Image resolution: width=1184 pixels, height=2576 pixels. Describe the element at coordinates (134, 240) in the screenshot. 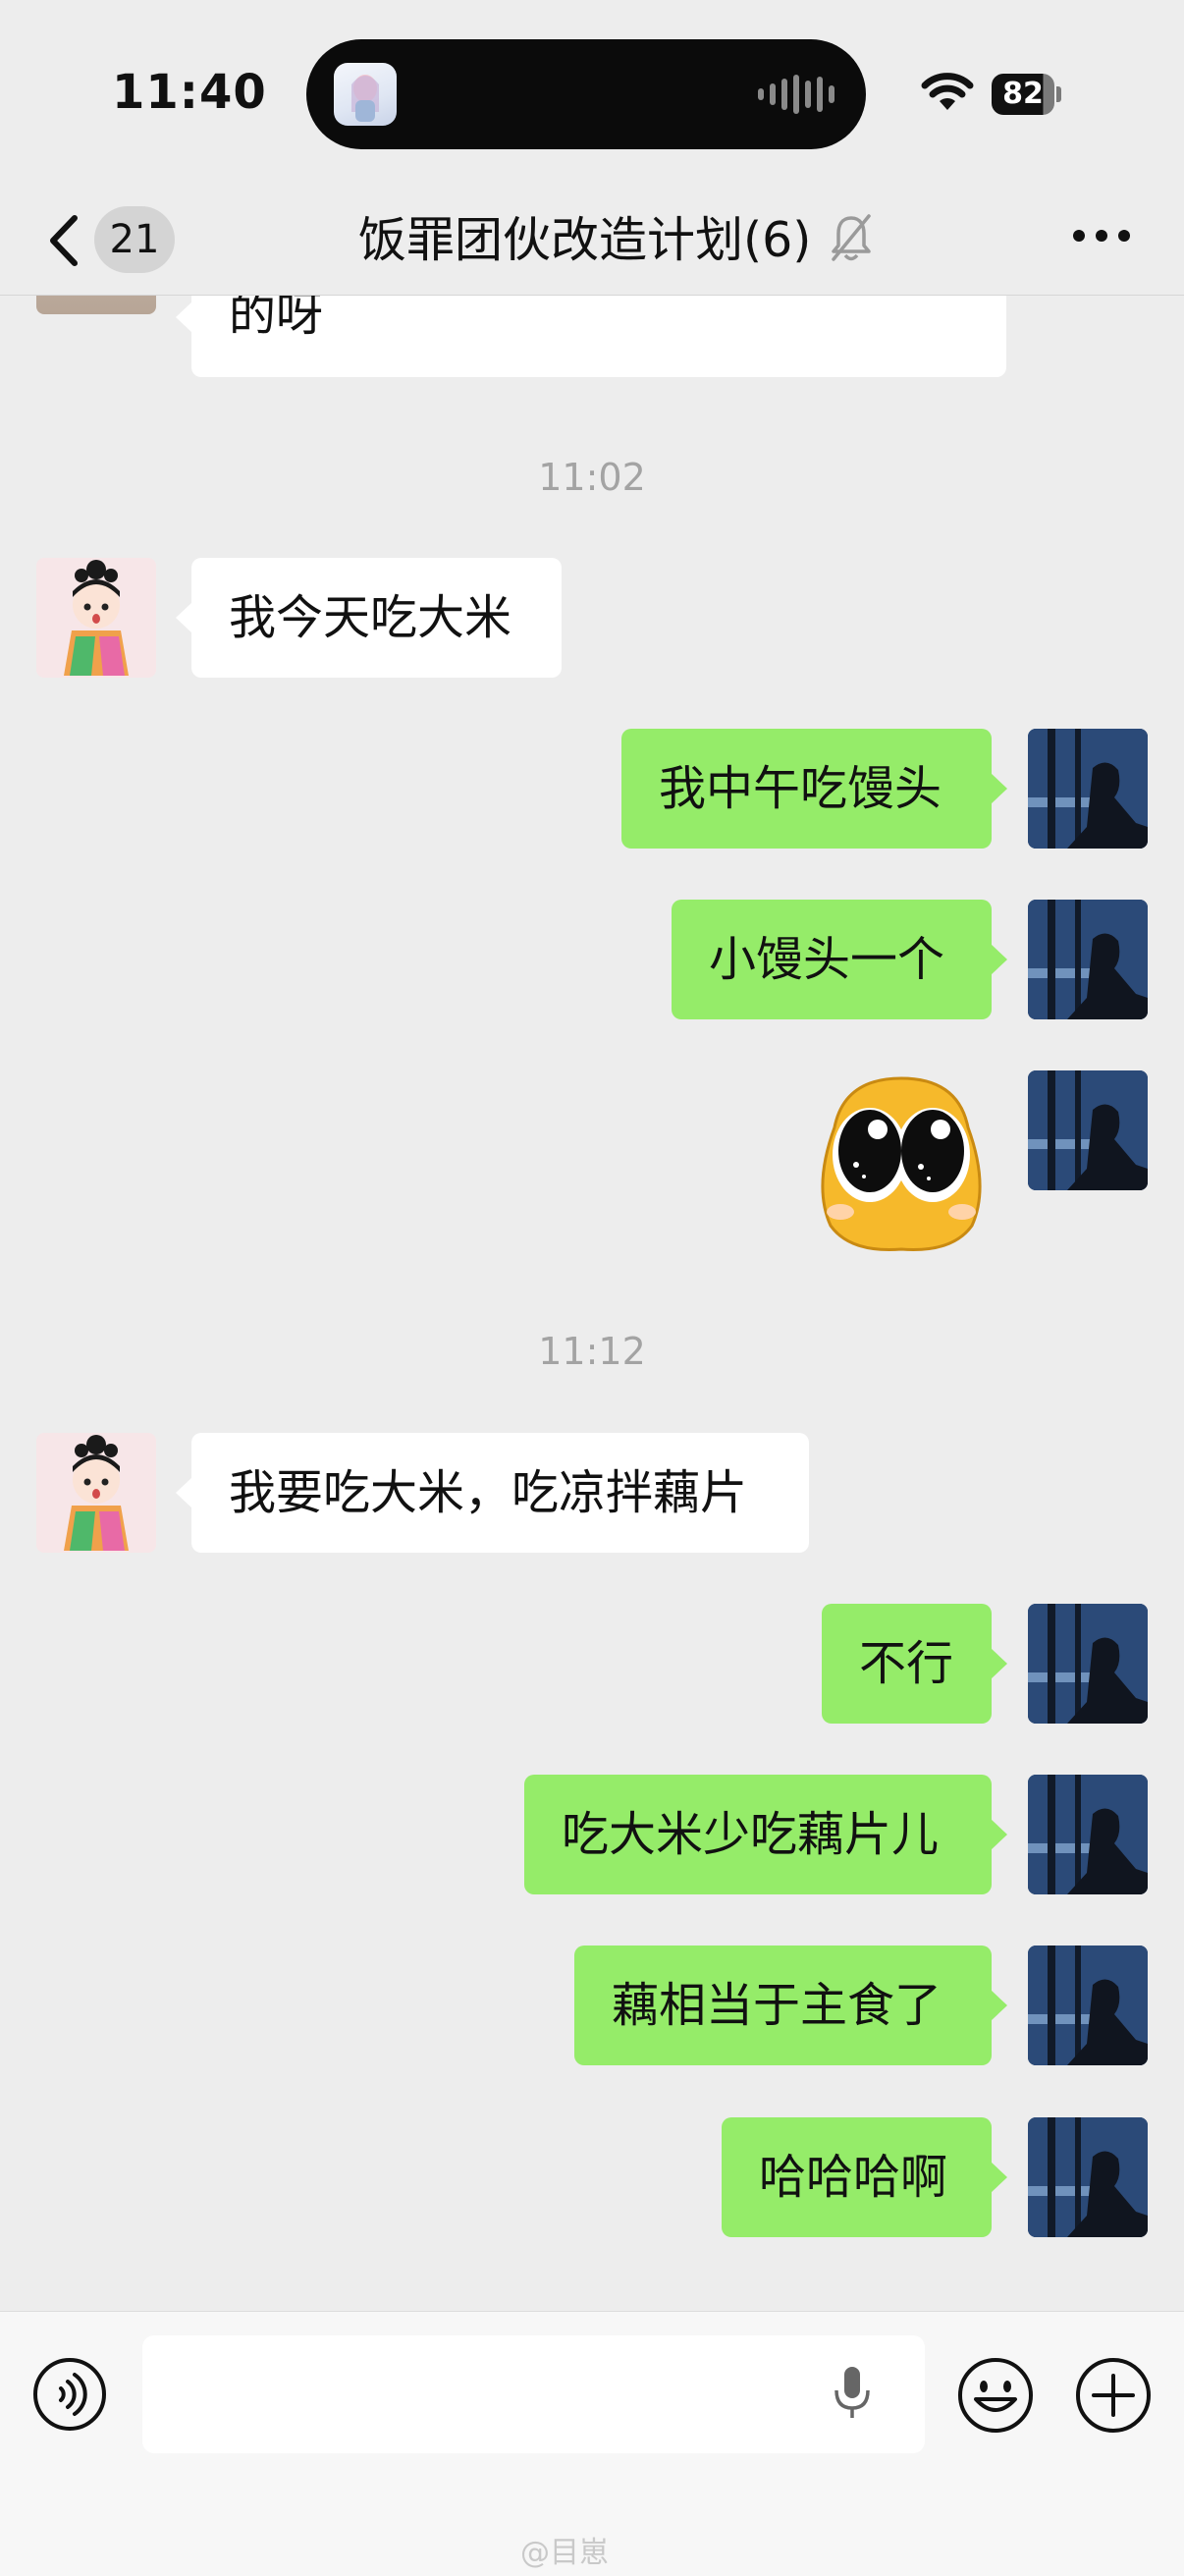

I see `unread-count-badge: 21` at that location.